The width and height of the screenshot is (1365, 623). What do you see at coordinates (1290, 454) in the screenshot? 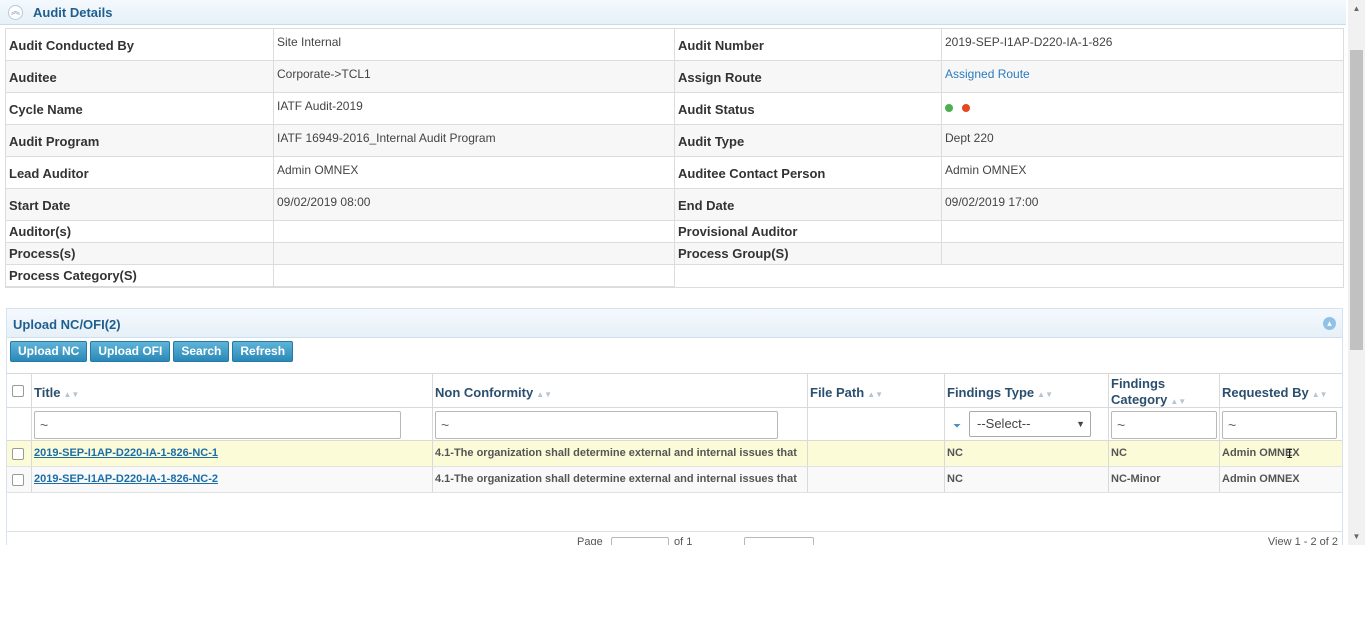
I see `text-cursor-icon: I` at bounding box center [1290, 454].